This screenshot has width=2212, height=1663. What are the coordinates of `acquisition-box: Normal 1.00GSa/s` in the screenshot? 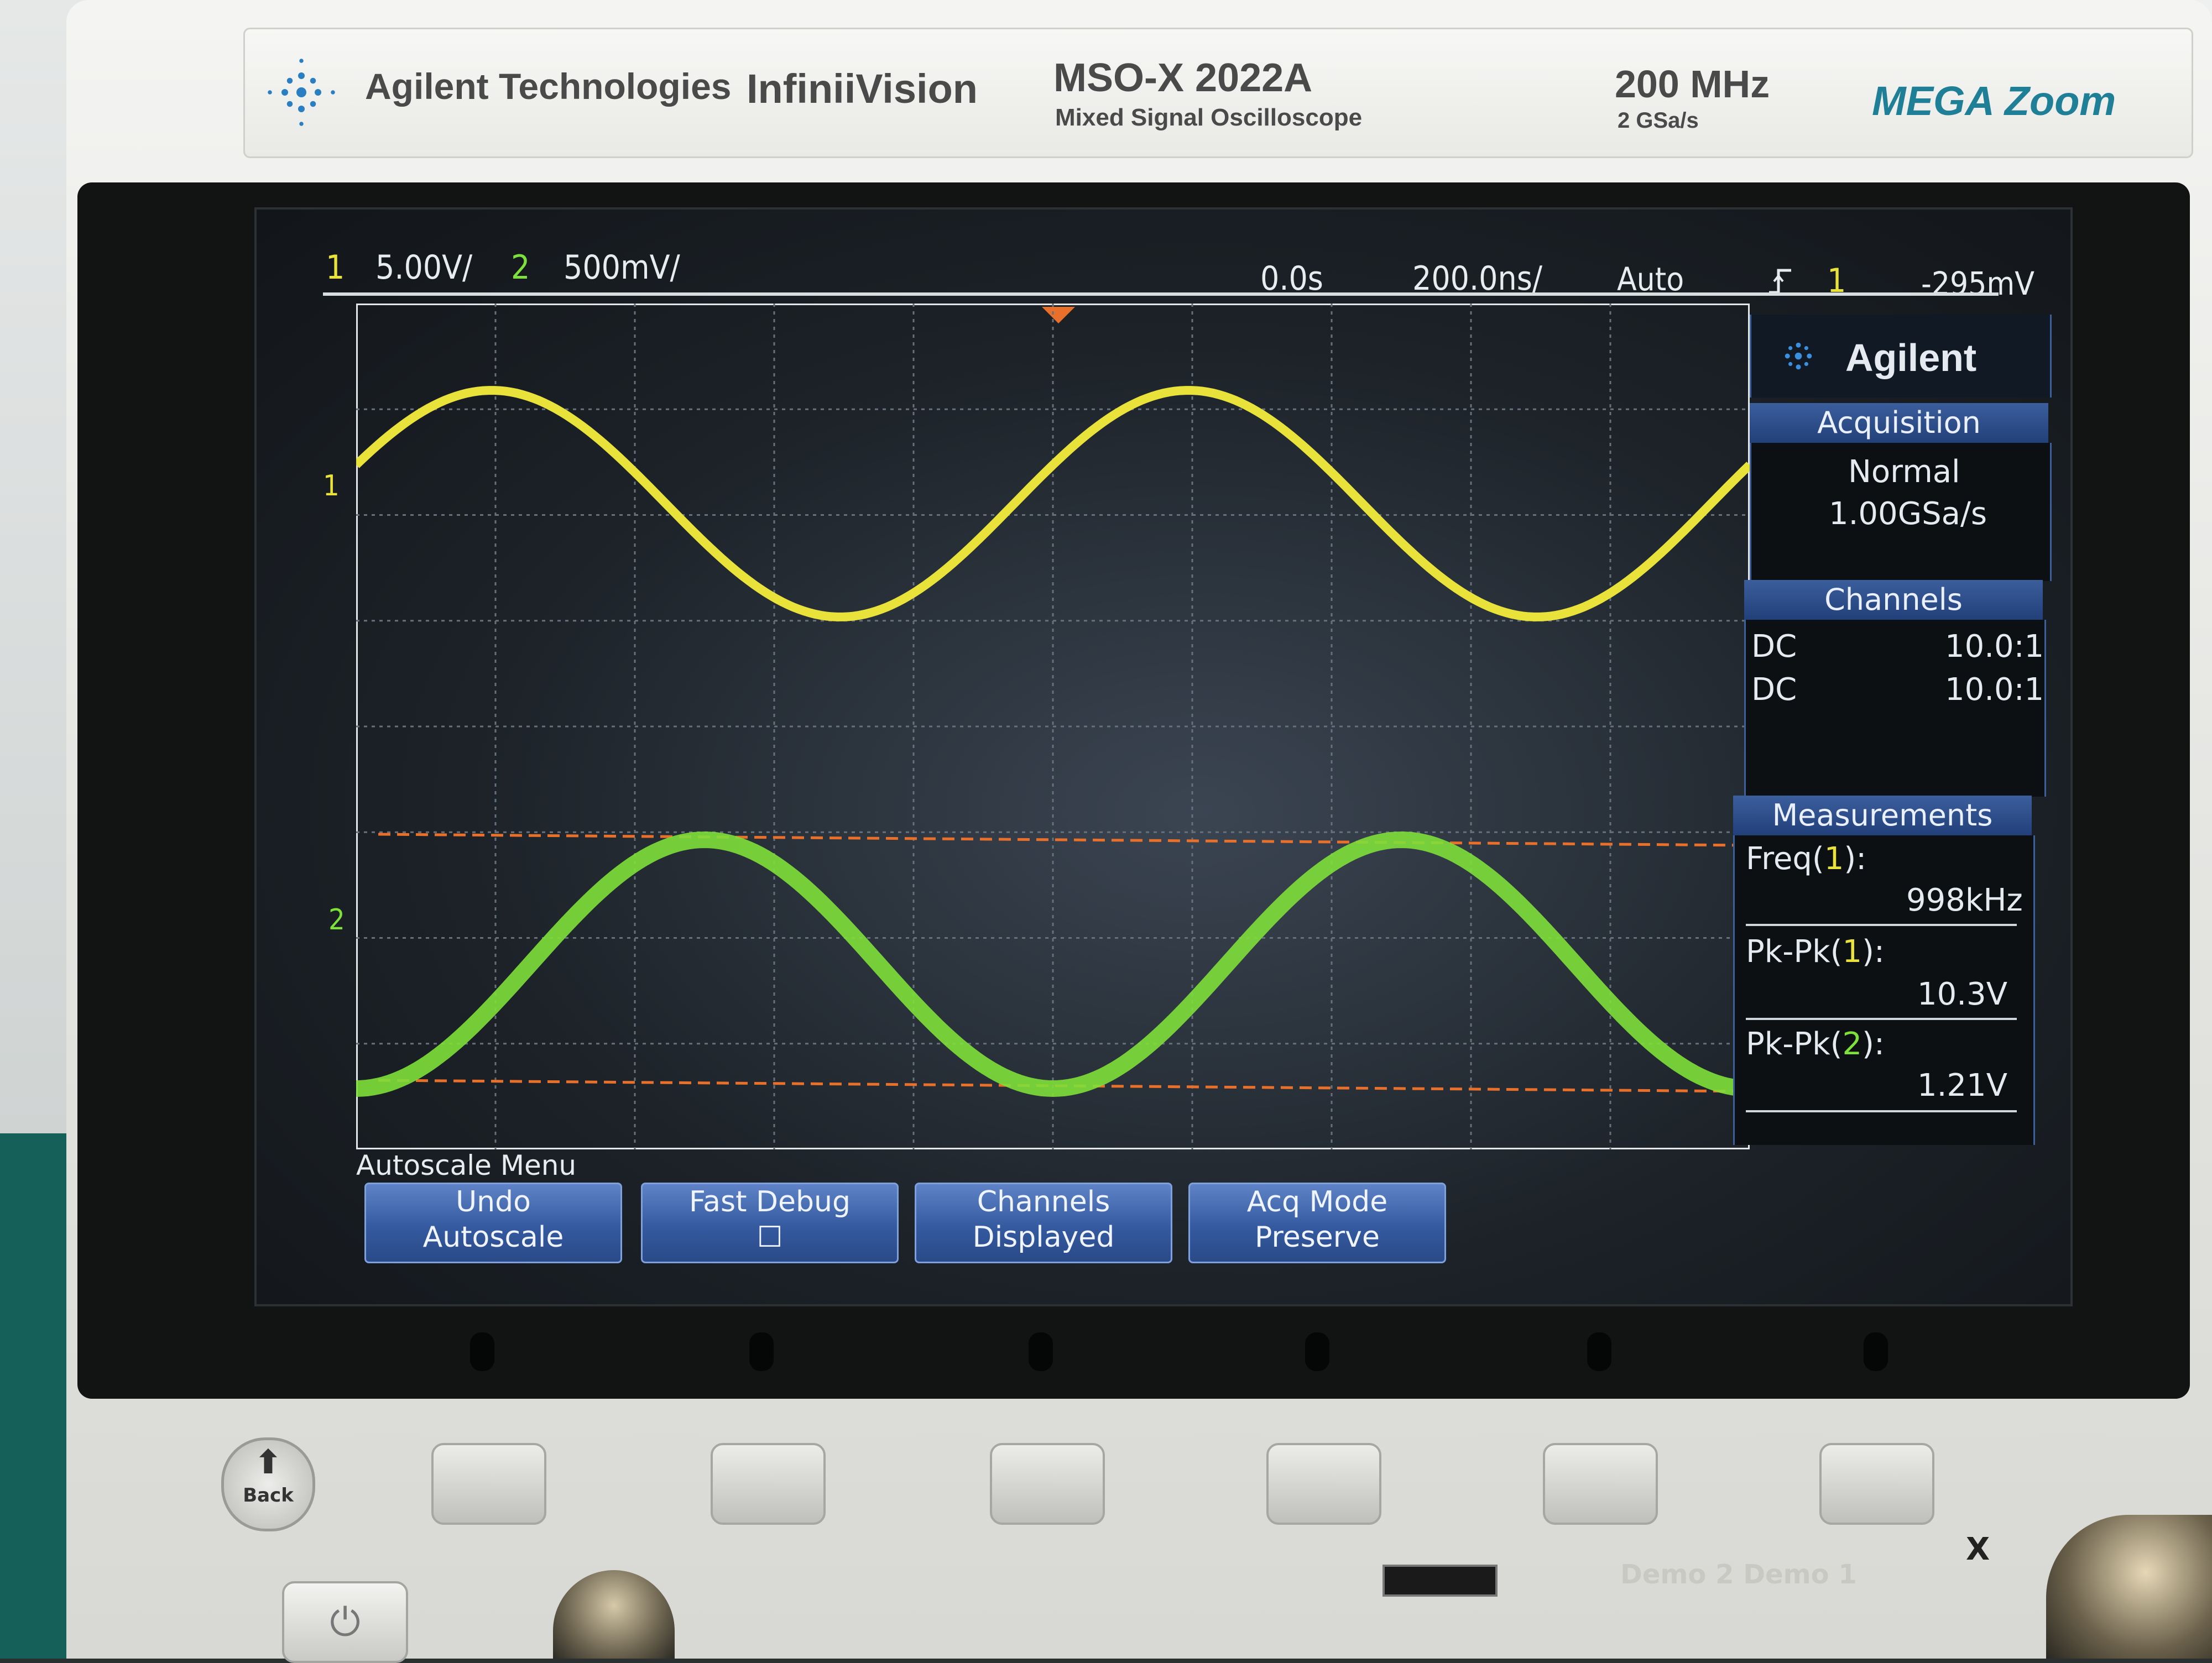 It's located at (1901, 512).